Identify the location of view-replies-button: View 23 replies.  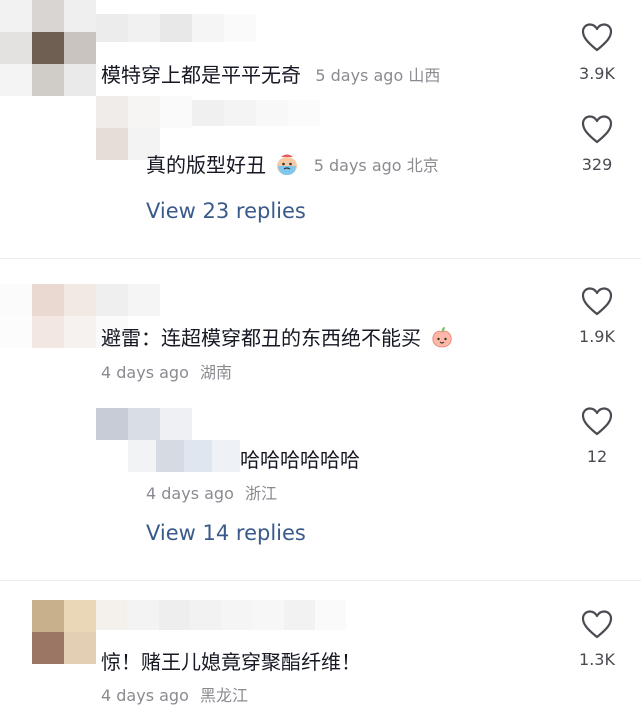
(226, 211).